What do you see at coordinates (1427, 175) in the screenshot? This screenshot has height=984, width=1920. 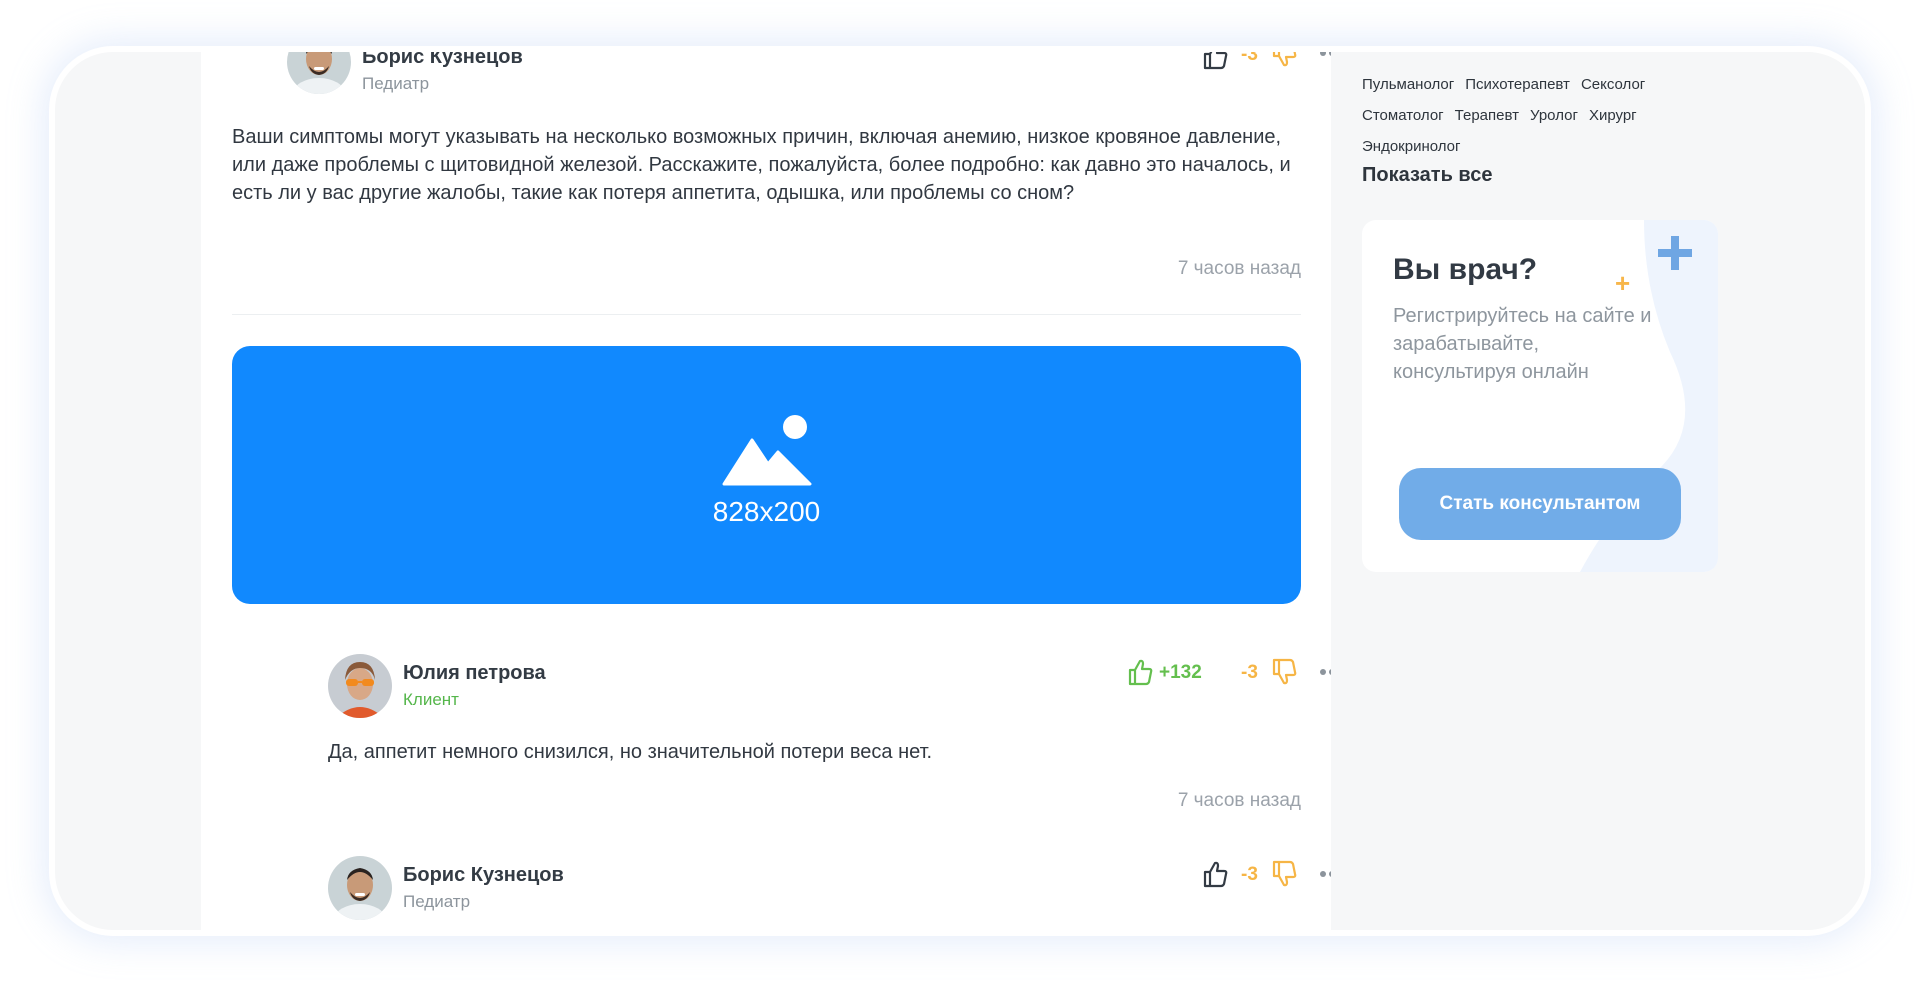 I see `show-all-link: Показать все` at bounding box center [1427, 175].